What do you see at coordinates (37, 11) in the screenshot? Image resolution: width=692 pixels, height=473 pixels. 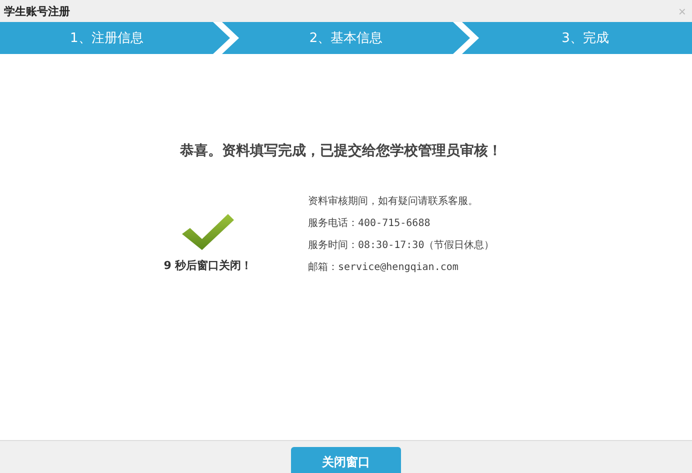 I see `window-title: 学生账号注册` at bounding box center [37, 11].